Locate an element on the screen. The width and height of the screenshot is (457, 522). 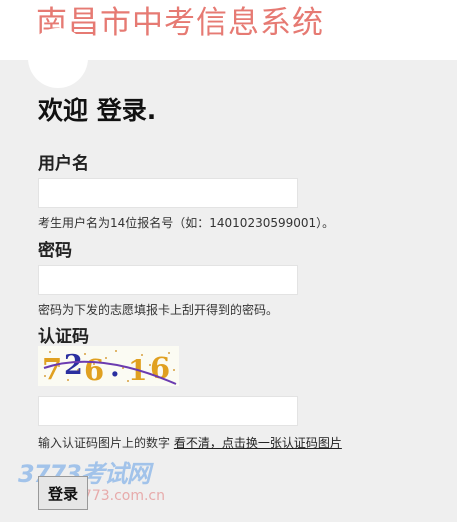
svg-text: 2 is located at coordinates (73, 365).